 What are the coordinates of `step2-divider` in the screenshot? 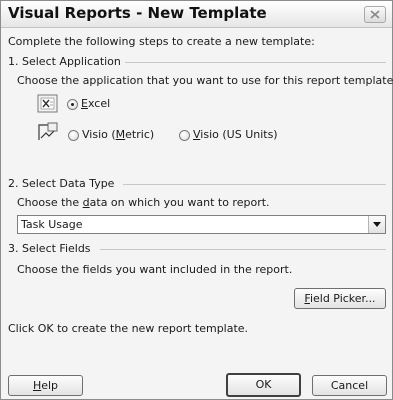 It's located at (254, 184).